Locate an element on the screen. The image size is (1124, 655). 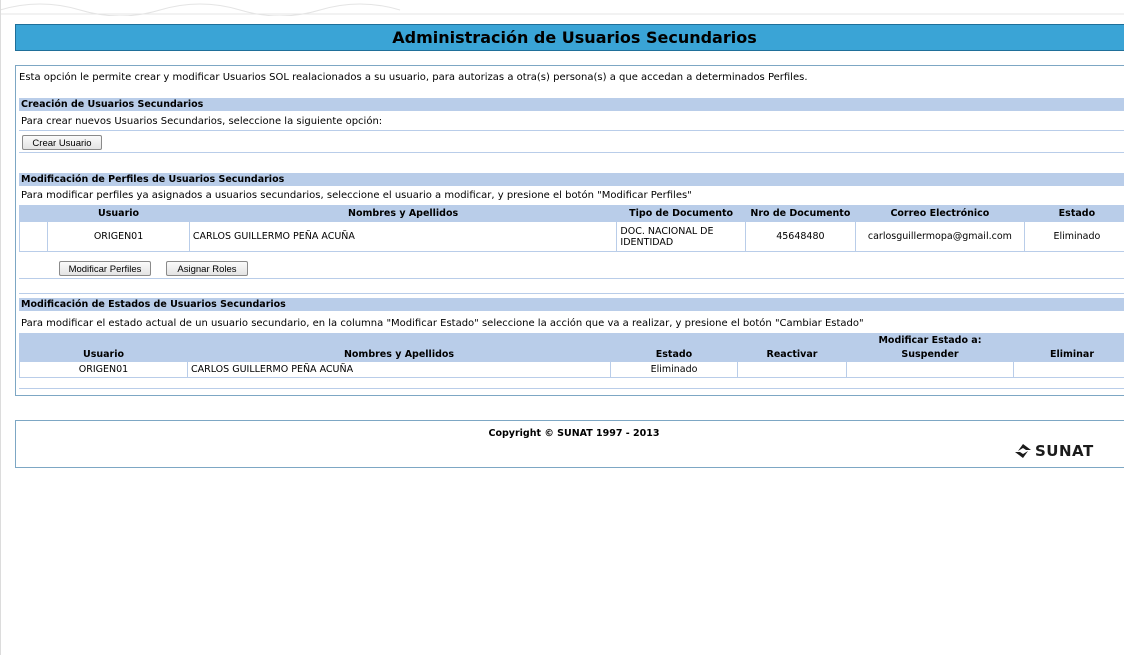
assign-roles-button: Asignar Roles is located at coordinates (207, 268).